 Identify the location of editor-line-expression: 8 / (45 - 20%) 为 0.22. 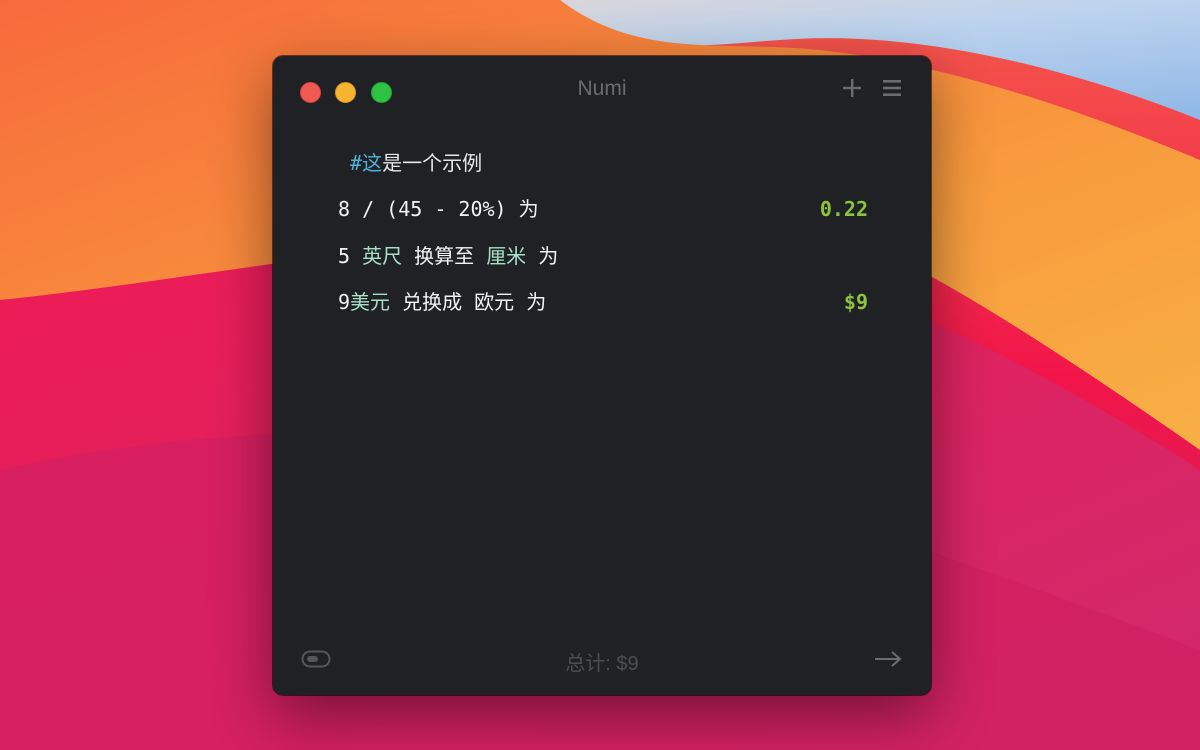
(603, 209).